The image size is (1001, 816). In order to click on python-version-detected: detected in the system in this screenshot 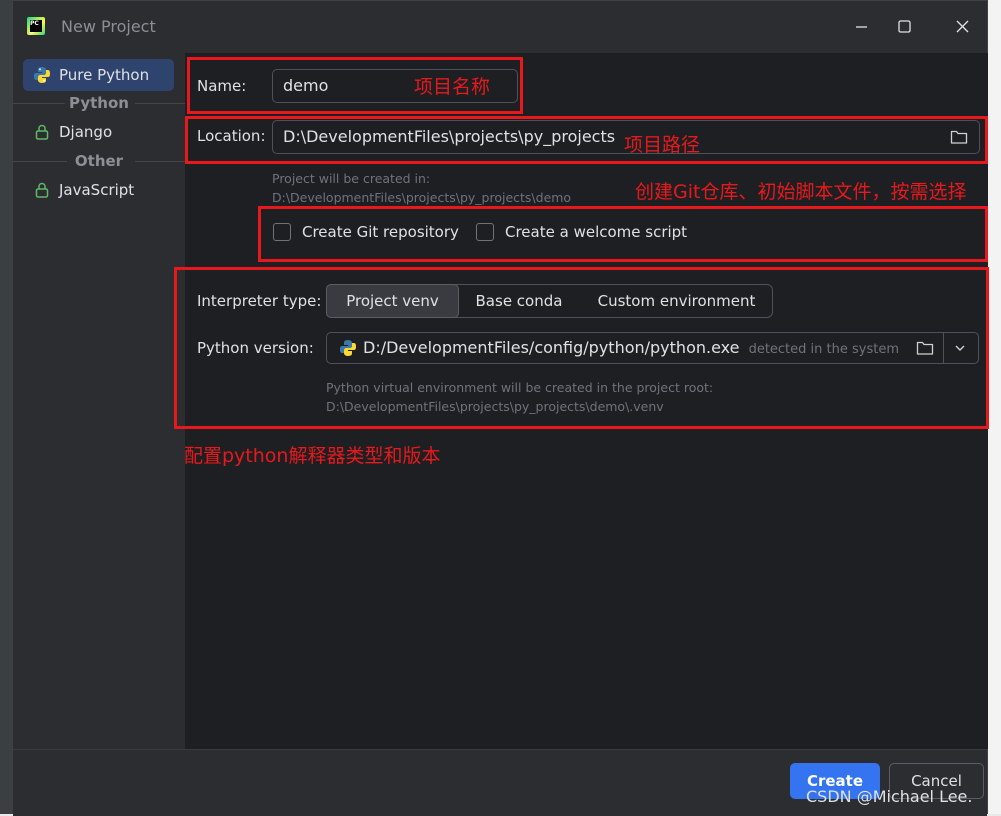, I will do `click(823, 349)`.